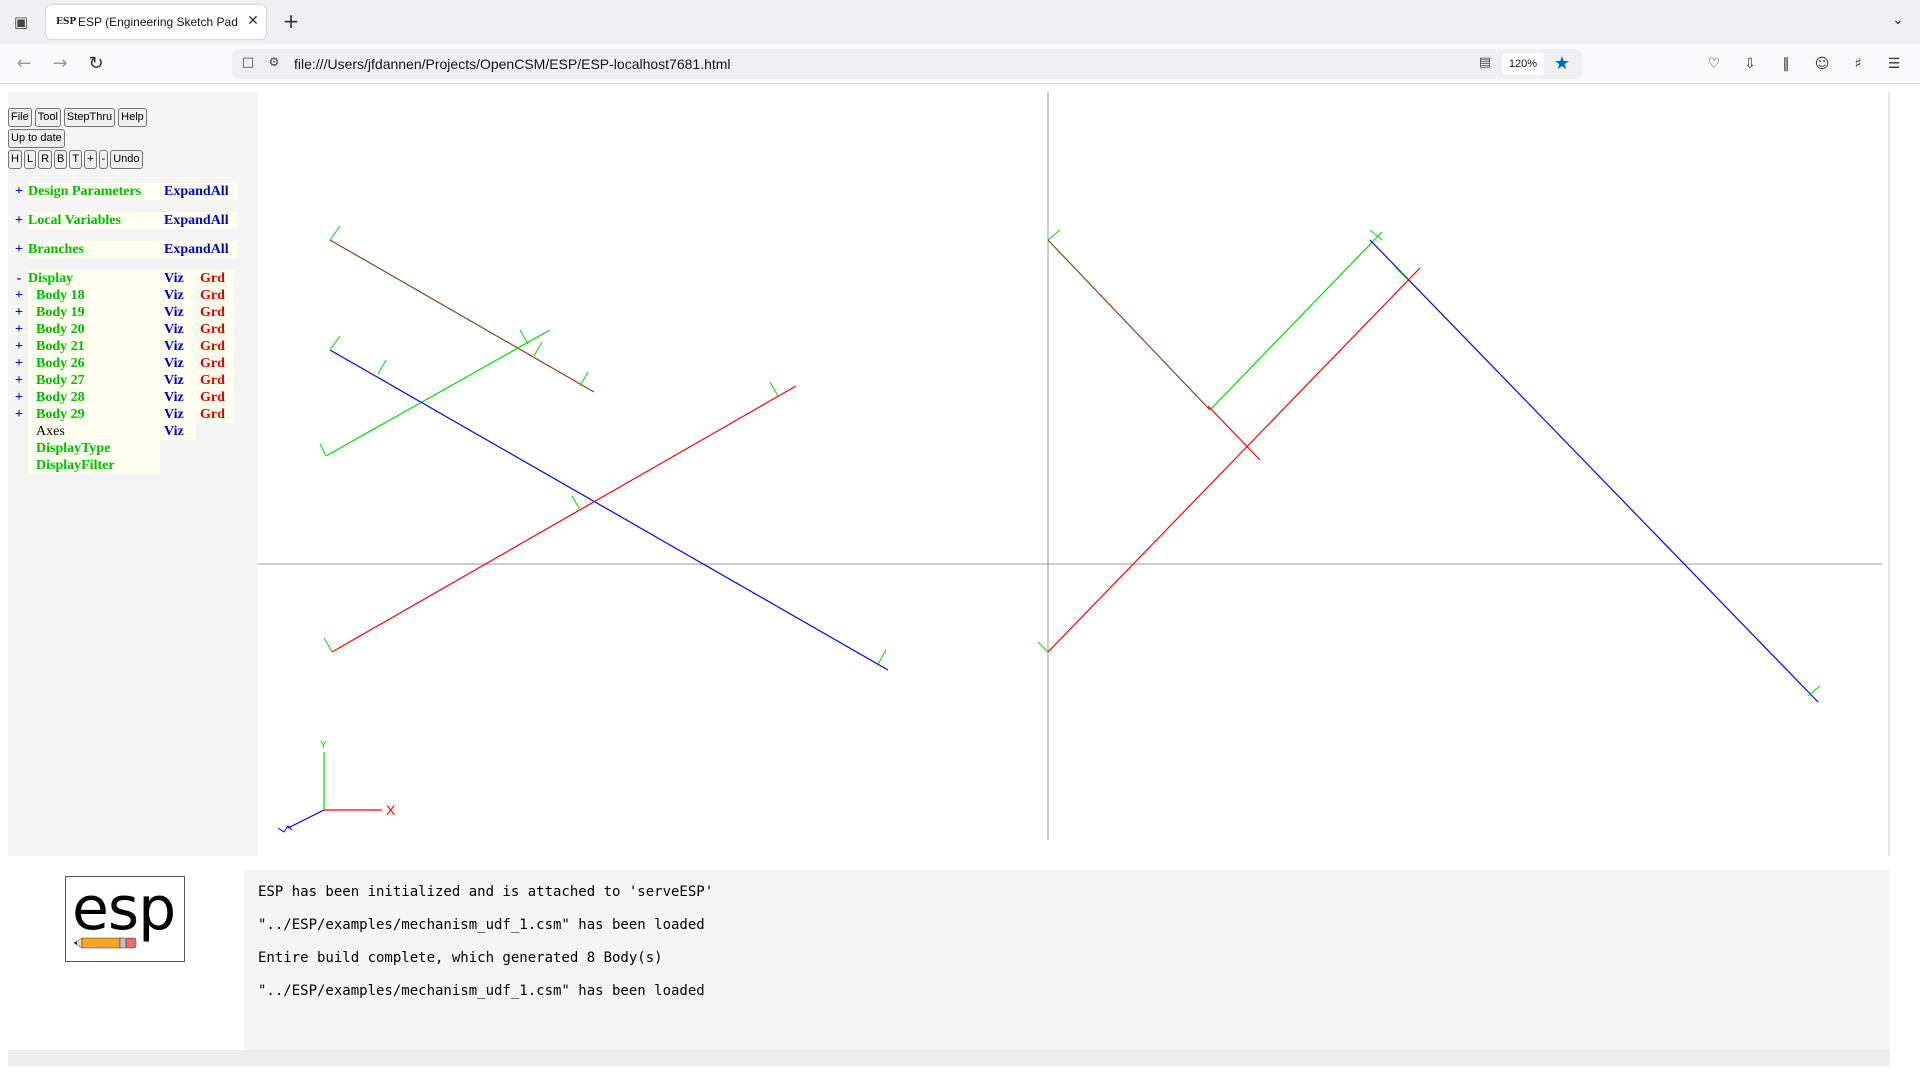 The height and width of the screenshot is (1080, 1920). What do you see at coordinates (66, 22) in the screenshot?
I see `esp-favicon-icon: ESP` at bounding box center [66, 22].